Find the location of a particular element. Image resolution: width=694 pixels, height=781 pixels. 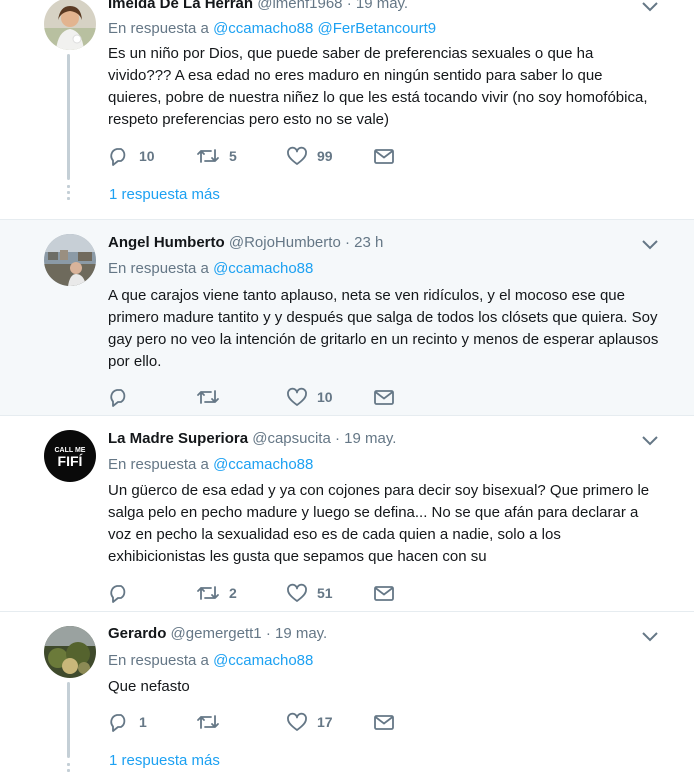

like-count: 10 is located at coordinates (325, 397).